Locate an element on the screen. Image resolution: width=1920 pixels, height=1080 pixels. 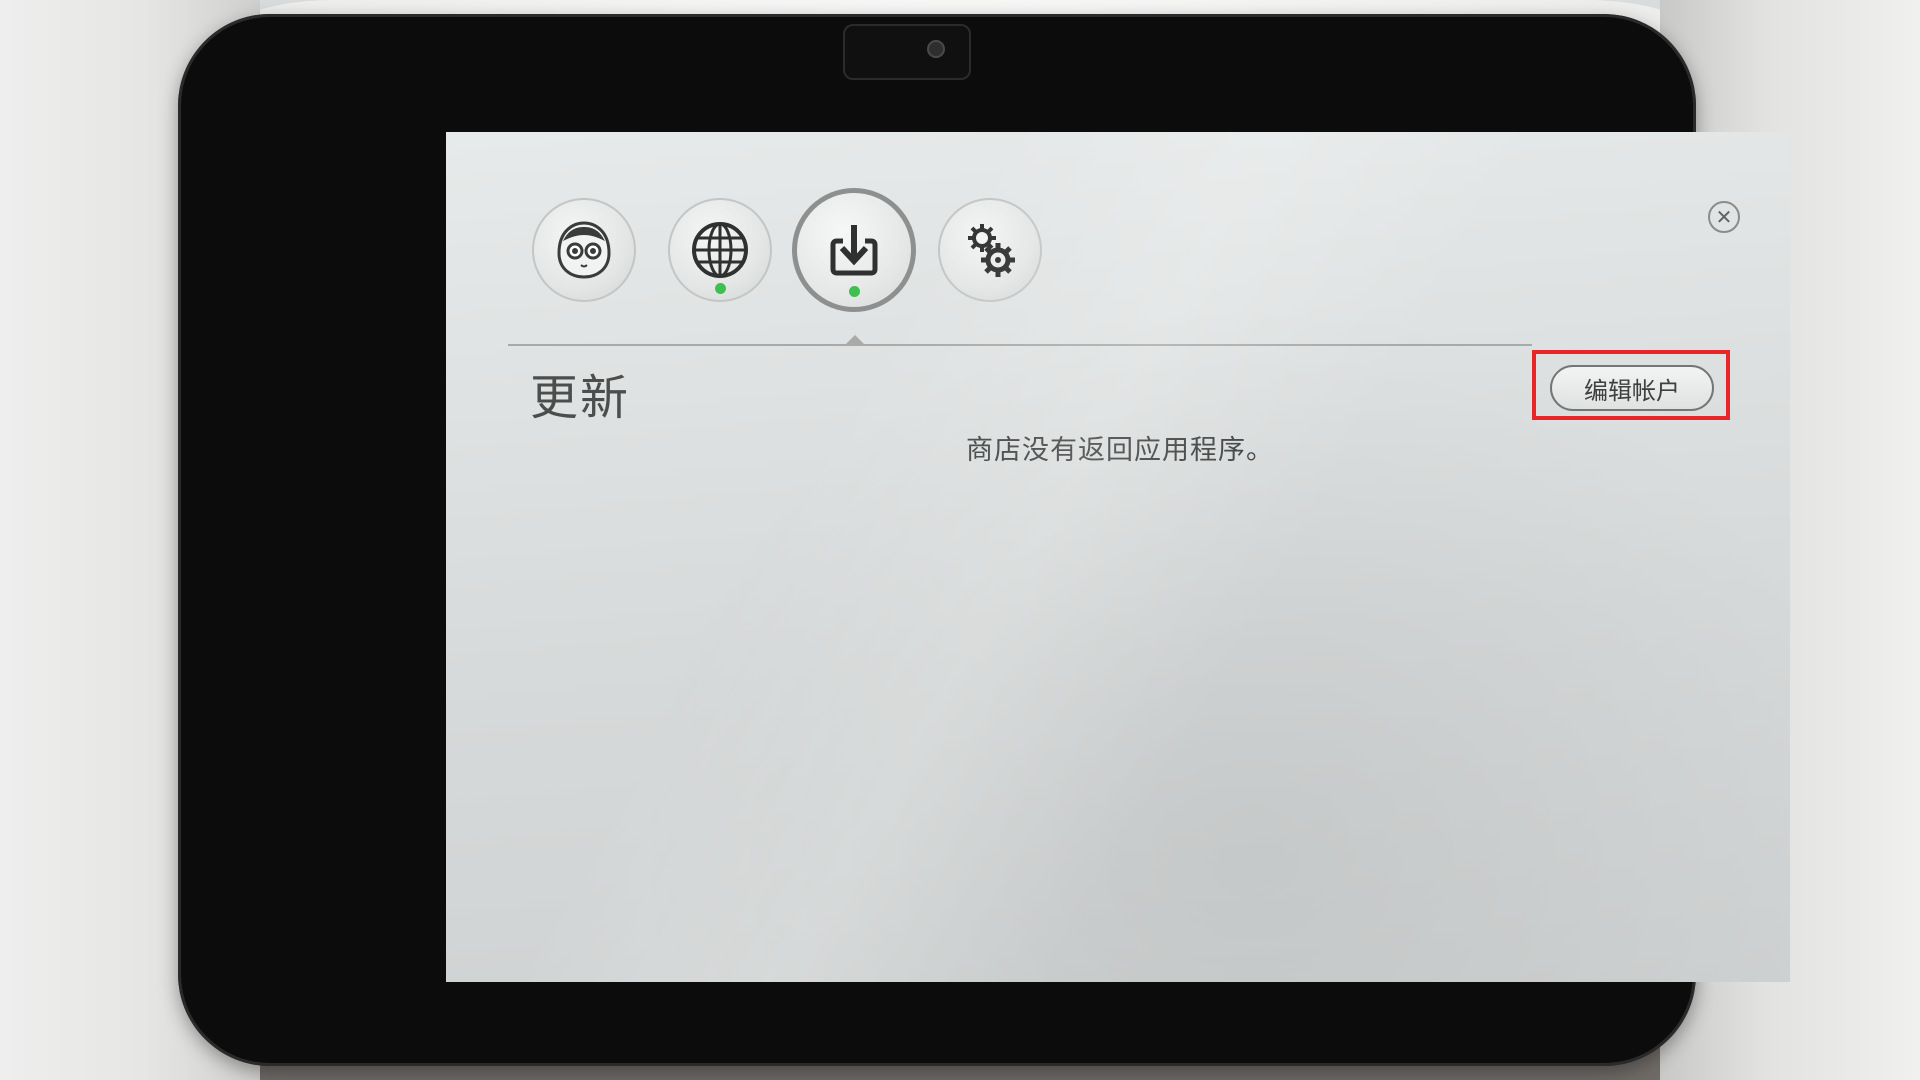
close-button: ✕ is located at coordinates (1724, 217).